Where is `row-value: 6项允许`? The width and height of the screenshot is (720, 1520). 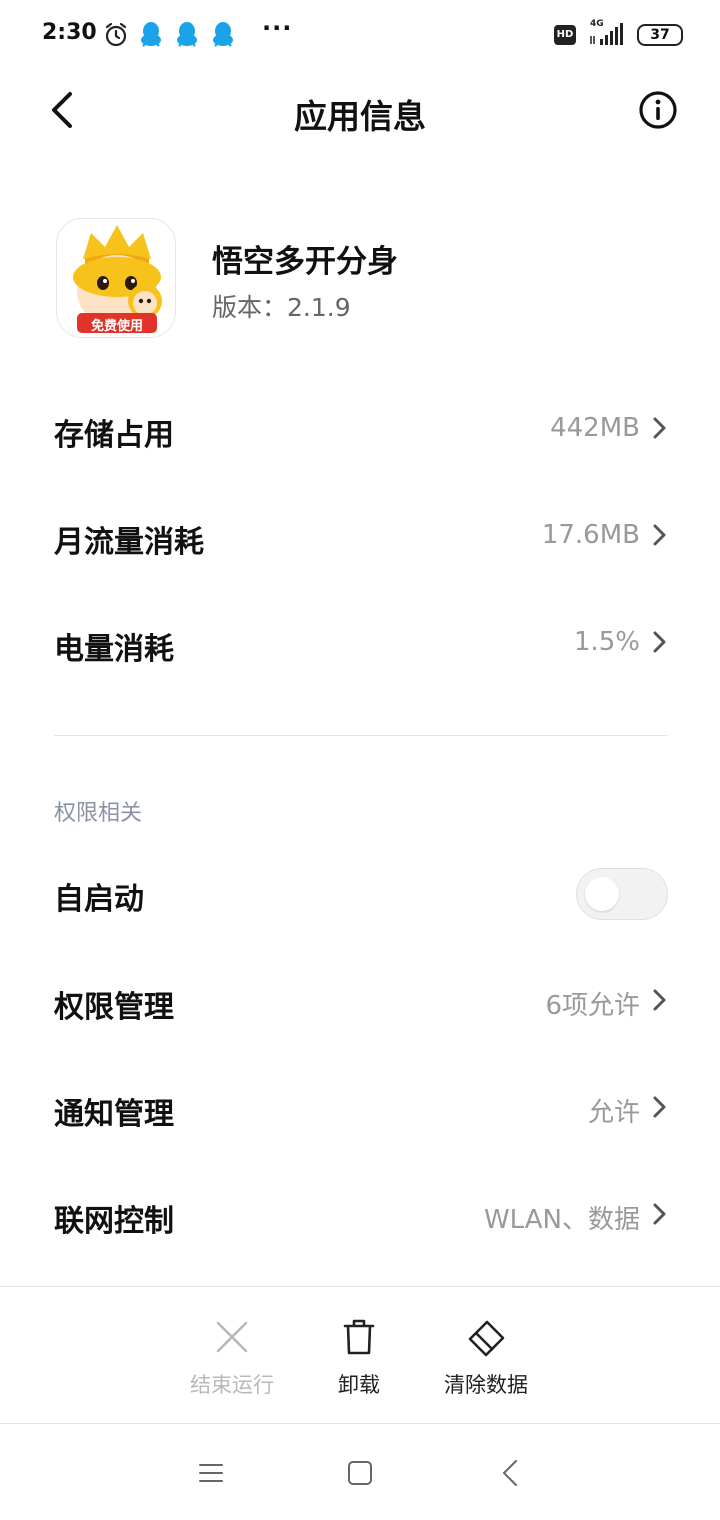 row-value: 6项允许 is located at coordinates (592, 1006).